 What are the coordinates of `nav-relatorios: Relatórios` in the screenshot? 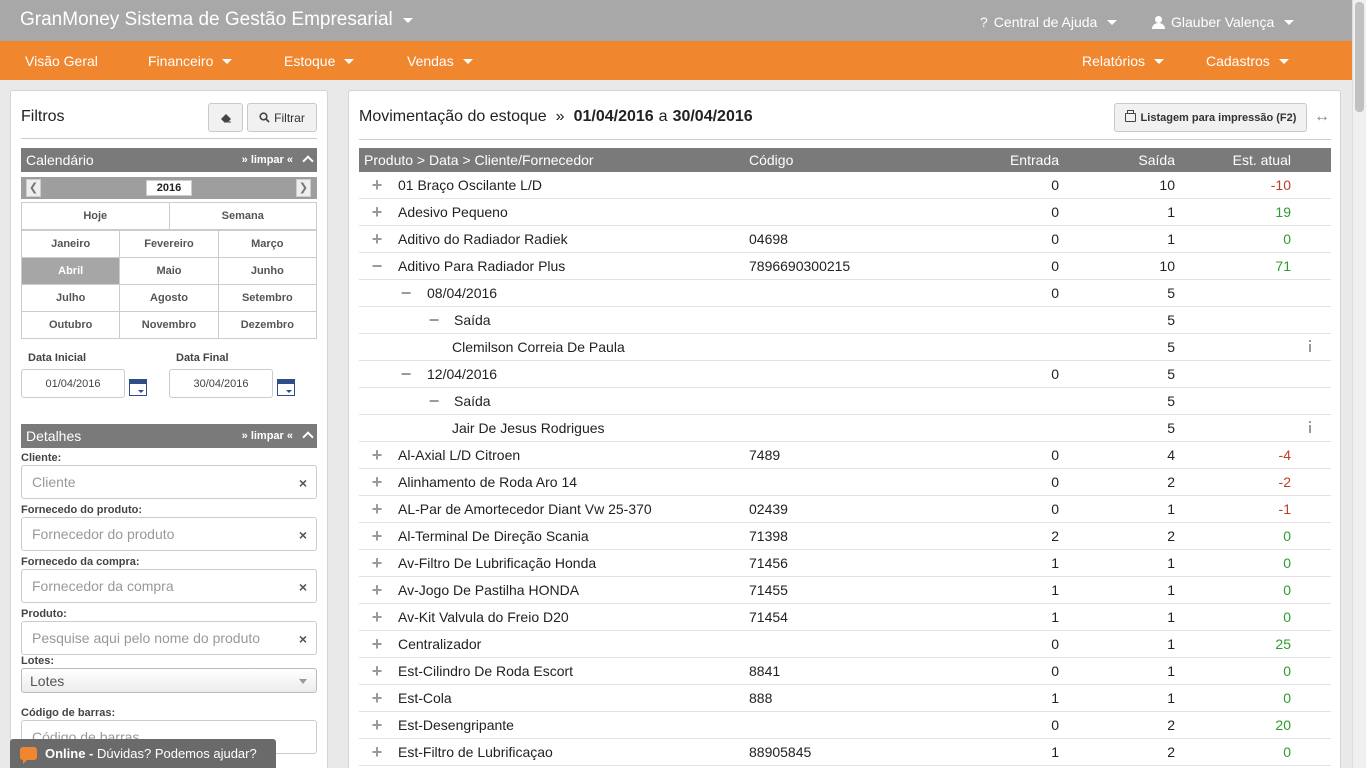 It's located at (1123, 61).